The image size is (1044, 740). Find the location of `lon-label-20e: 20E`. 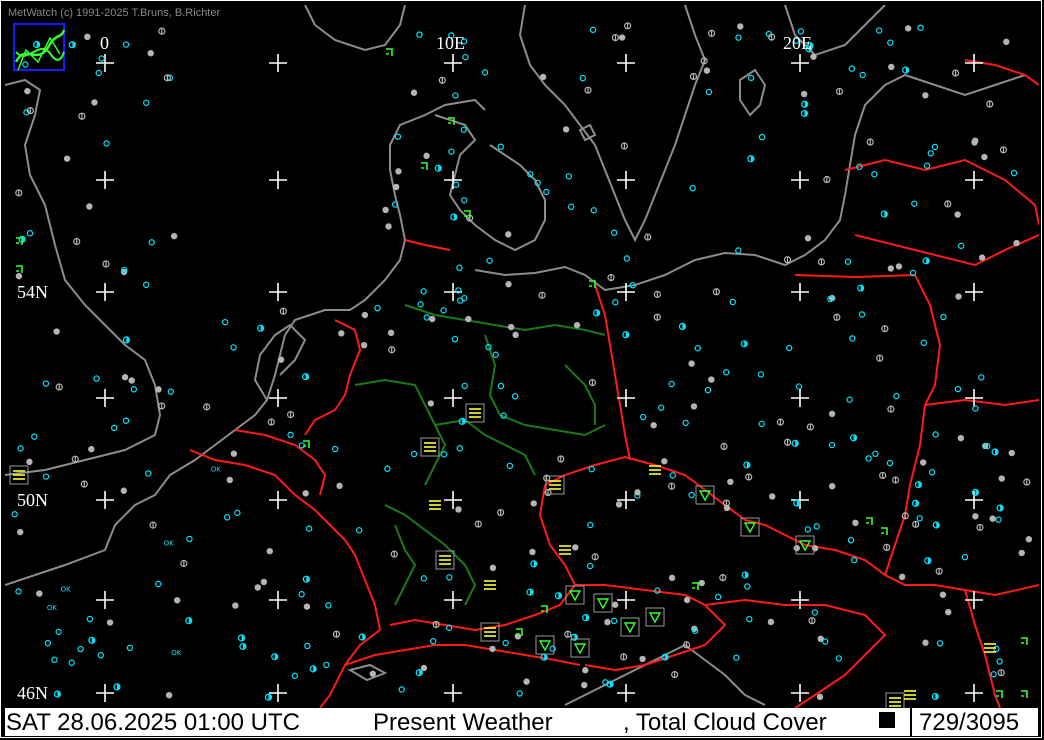

lon-label-20e: 20E is located at coordinates (797, 43).